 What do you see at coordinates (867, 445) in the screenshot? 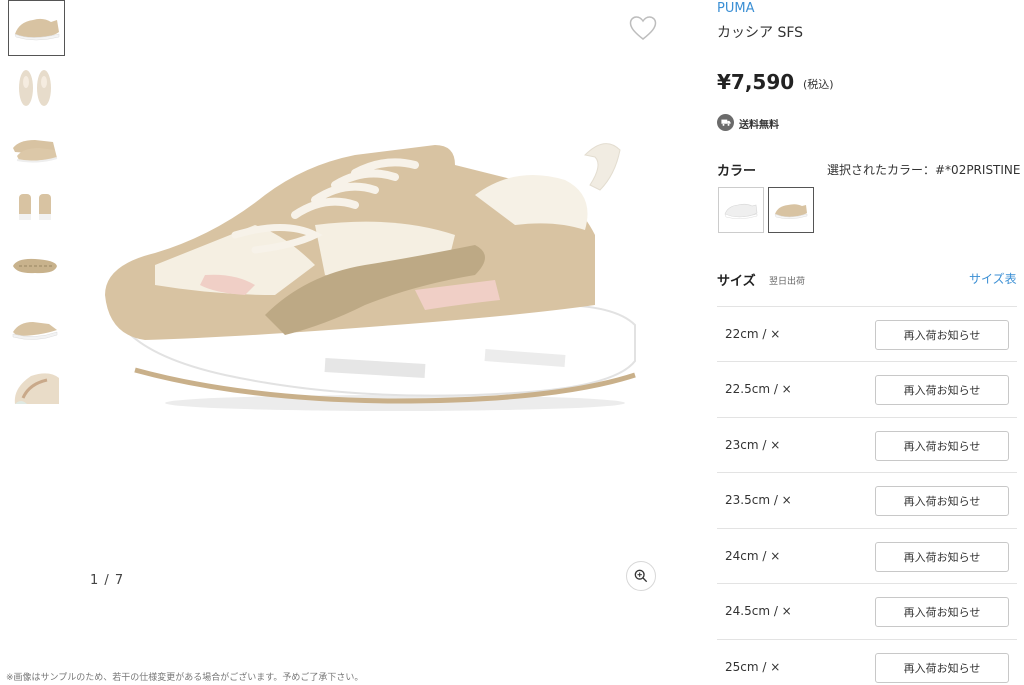
I see `size-row: 23cm / × 再入荷お知らせ` at bounding box center [867, 445].